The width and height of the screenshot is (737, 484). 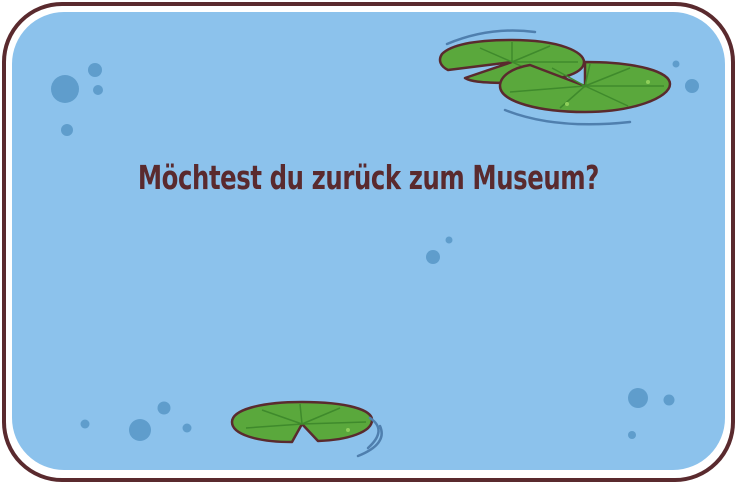 I want to click on lily-pad-icon, so click(x=585, y=87).